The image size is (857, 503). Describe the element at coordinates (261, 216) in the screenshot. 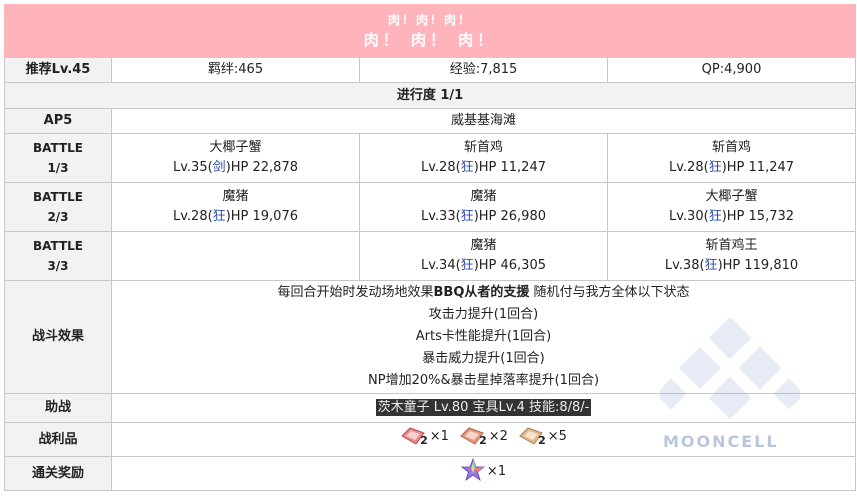

I see `enemy-hp: )HP 19,076` at that location.